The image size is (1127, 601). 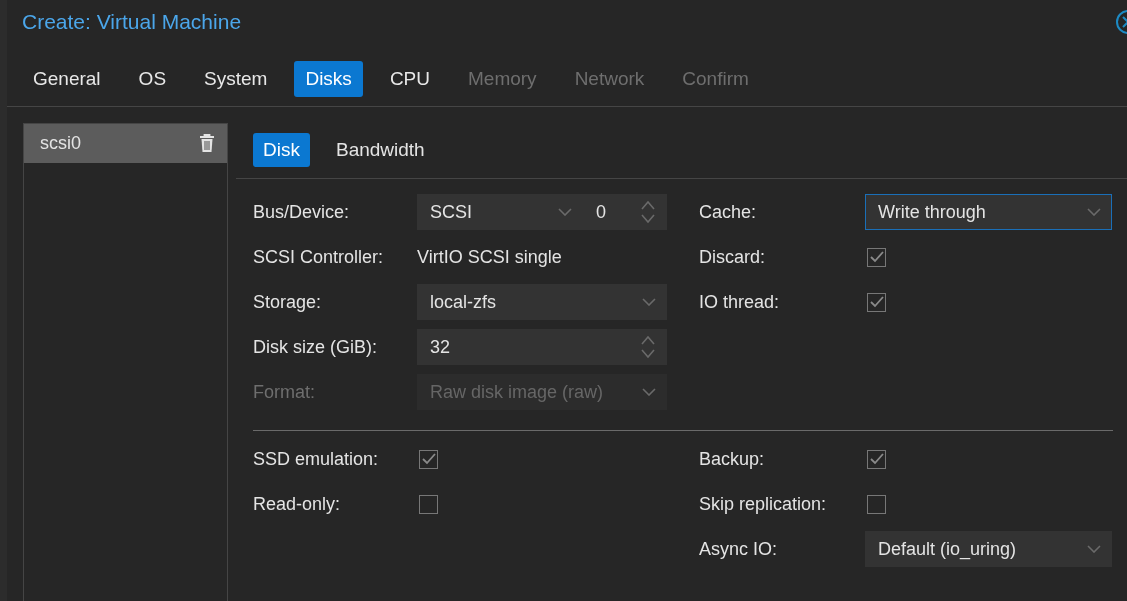 I want to click on field-label: Storage:, so click(x=288, y=302).